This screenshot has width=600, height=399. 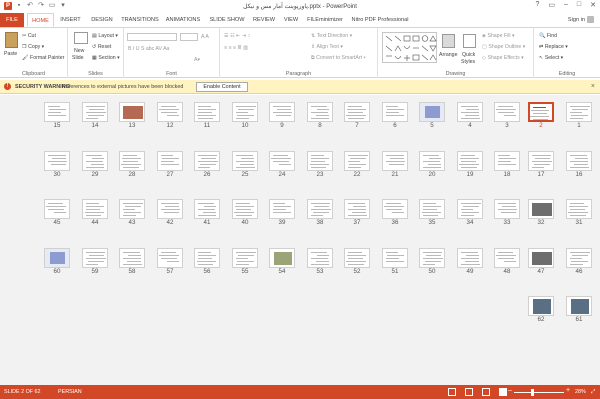 I want to click on slide-thumbnail: 16, so click(x=579, y=164).